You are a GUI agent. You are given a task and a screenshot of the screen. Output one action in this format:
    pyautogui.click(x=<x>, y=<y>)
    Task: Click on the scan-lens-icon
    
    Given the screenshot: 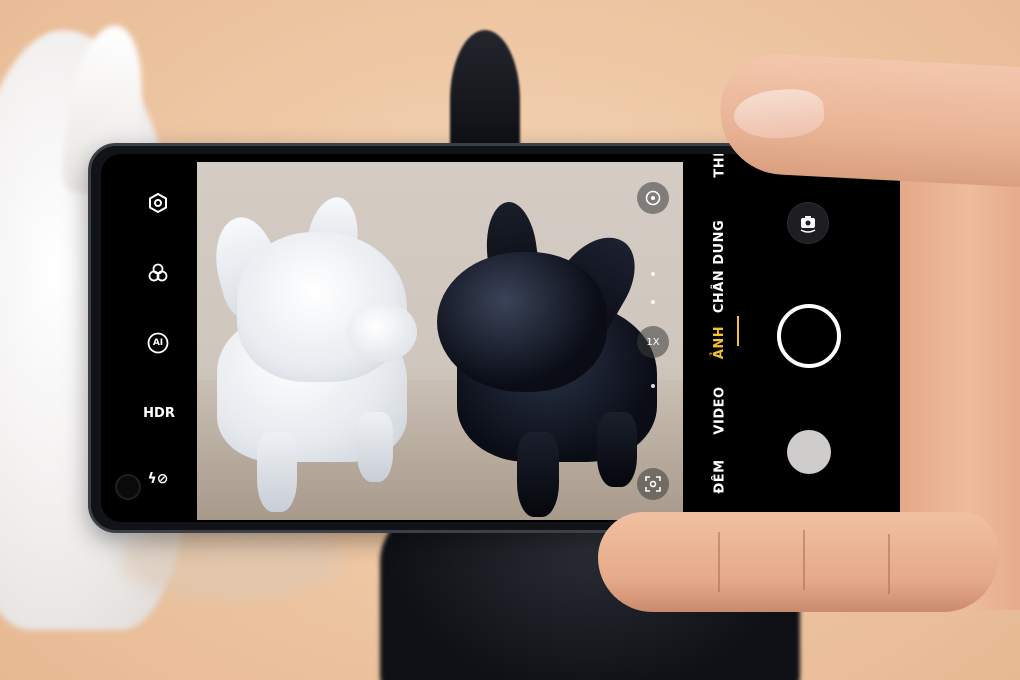 What is the action you would take?
    pyautogui.click(x=653, y=484)
    